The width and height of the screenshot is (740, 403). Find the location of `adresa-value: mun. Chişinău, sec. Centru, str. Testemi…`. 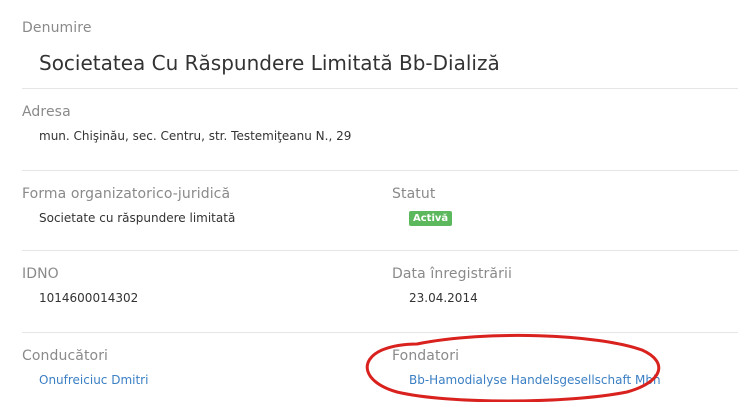

adresa-value: mun. Chişinău, sec. Centru, str. Testemi… is located at coordinates (195, 136).